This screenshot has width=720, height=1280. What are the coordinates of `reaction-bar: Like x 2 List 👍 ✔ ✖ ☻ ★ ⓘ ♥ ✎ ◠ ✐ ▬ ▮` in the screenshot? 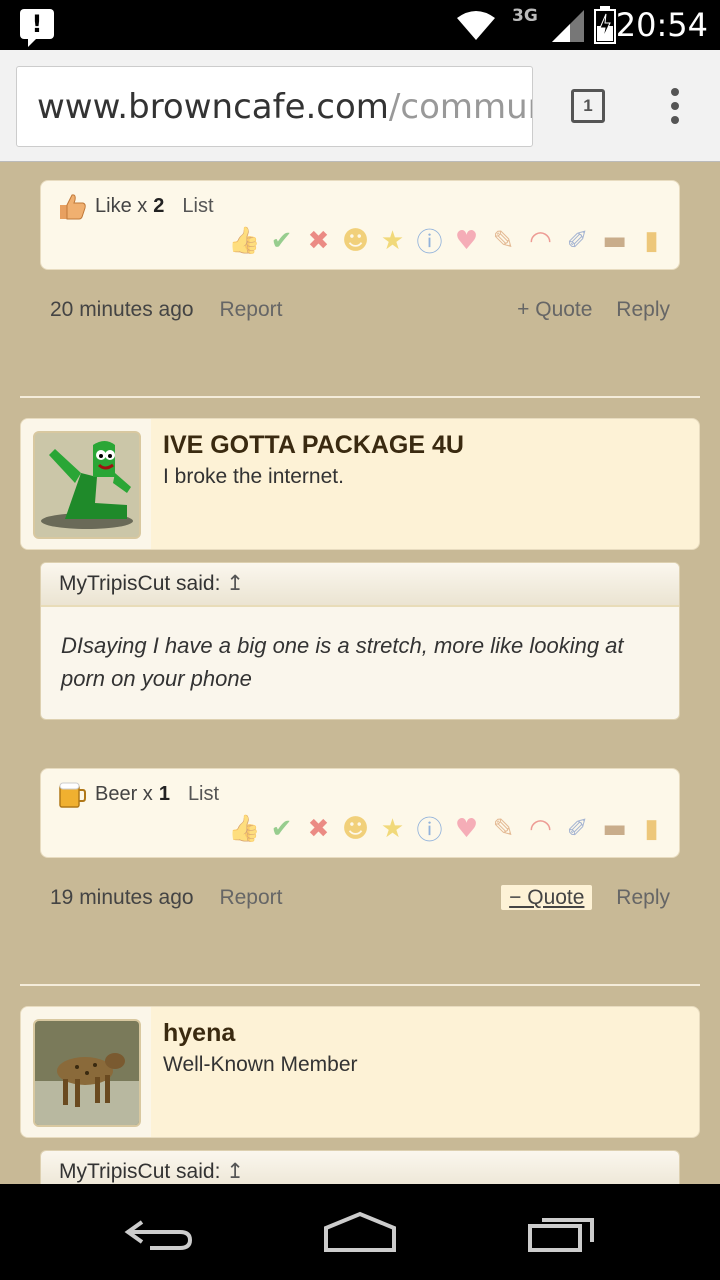 It's located at (360, 225).